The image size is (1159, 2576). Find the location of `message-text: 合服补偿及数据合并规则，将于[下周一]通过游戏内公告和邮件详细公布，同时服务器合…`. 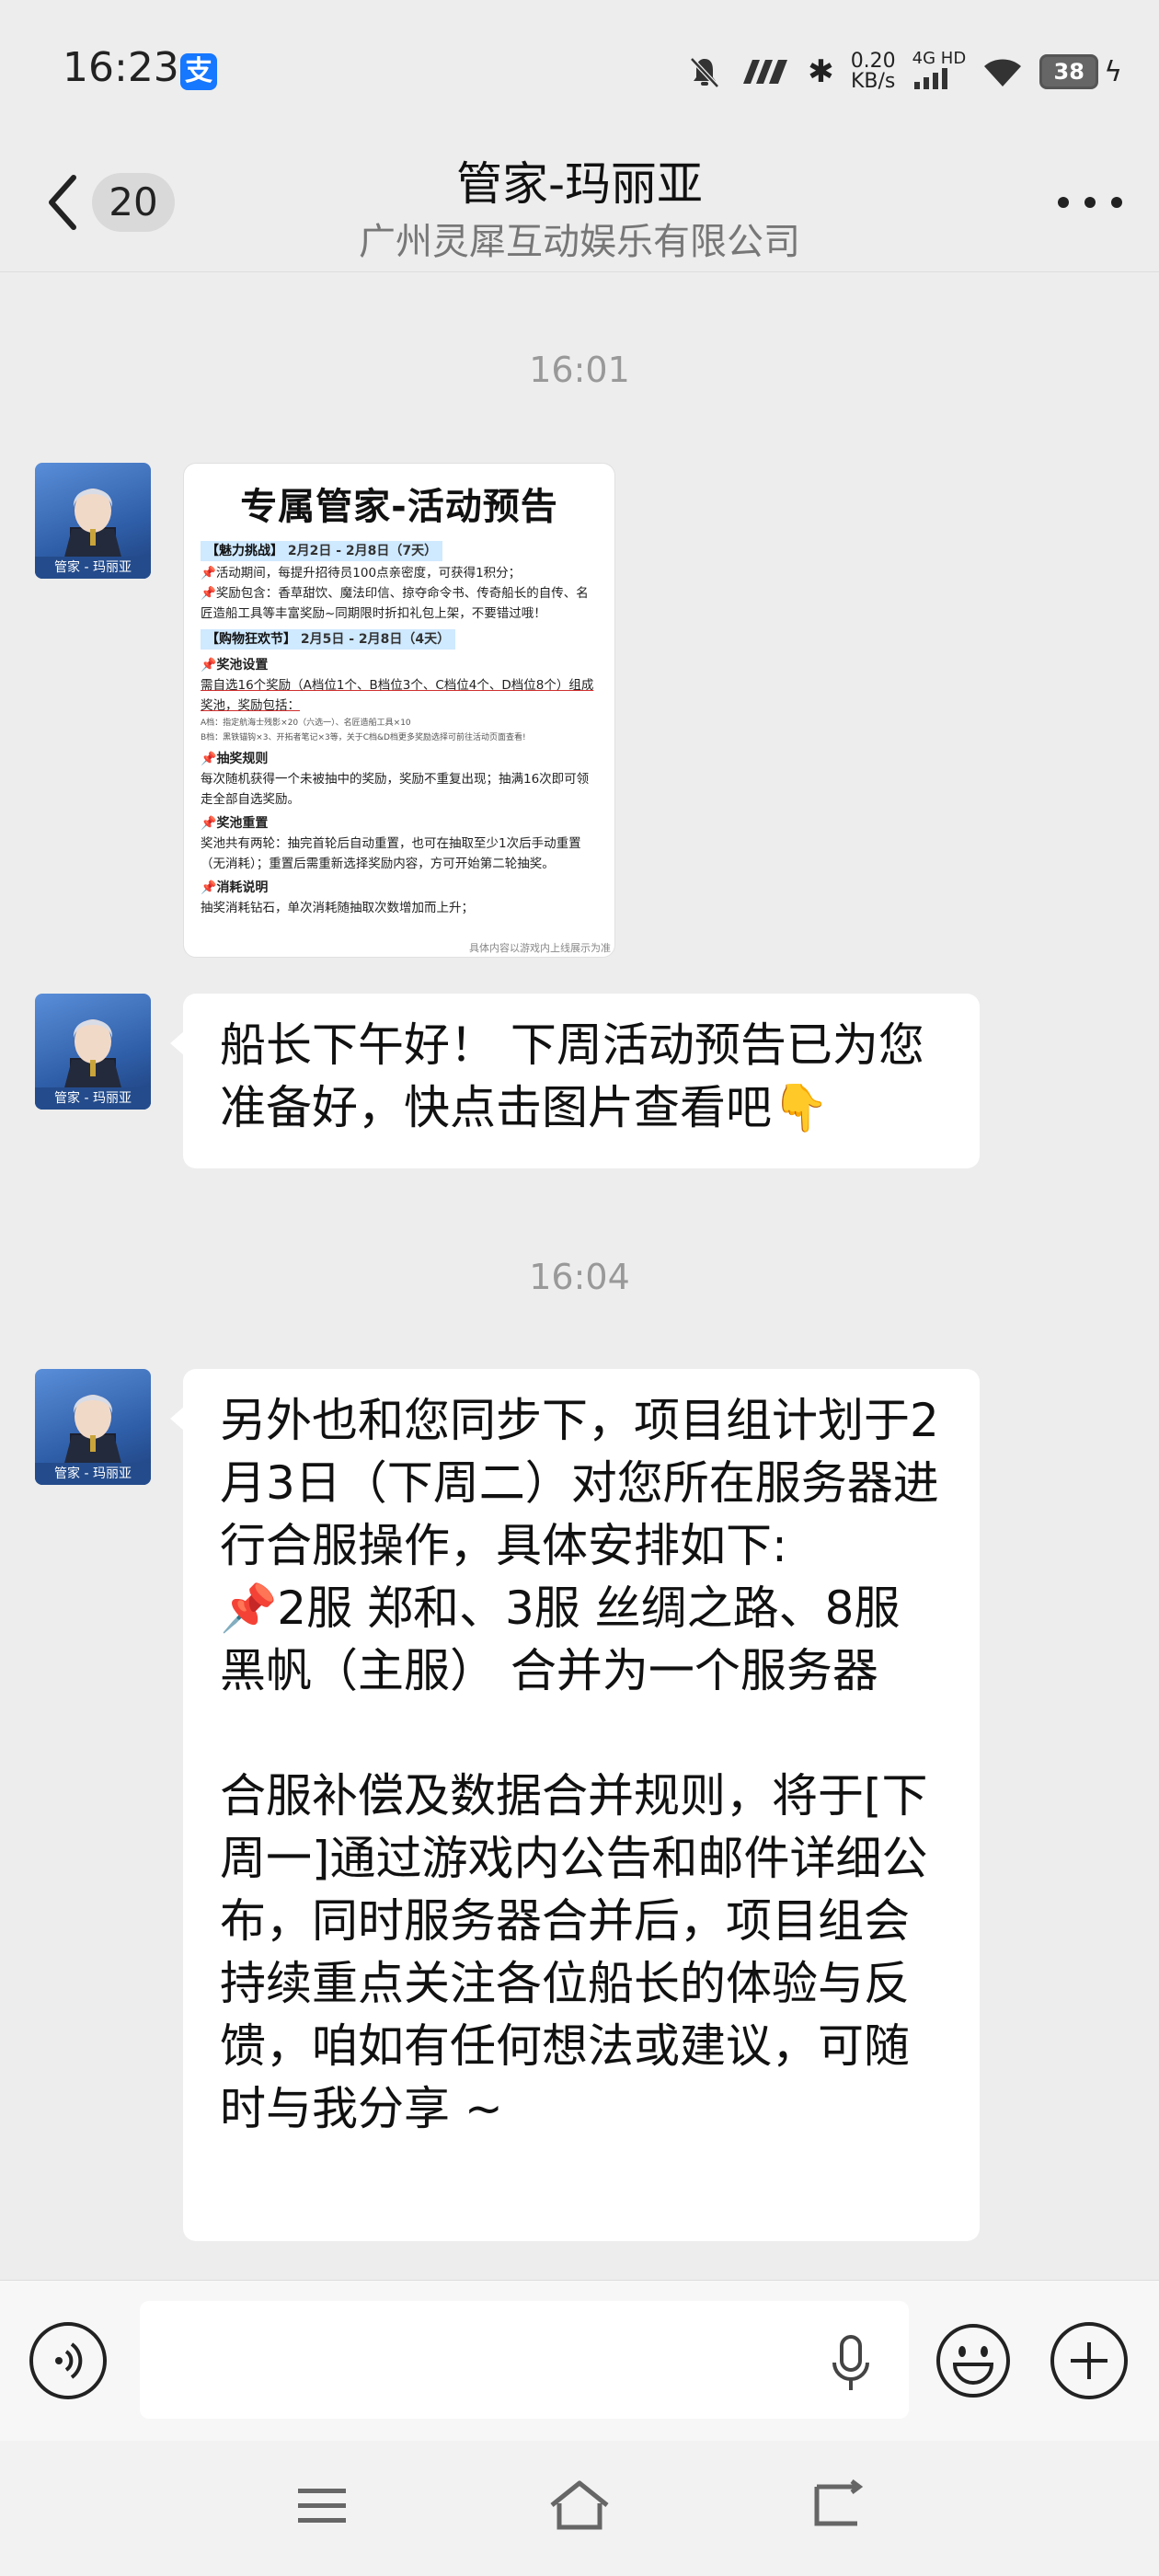

message-text: 合服补偿及数据合并规则，将于[下周一]通过游戏内公告和邮件详细公布，同时服务器合… is located at coordinates (574, 1952).